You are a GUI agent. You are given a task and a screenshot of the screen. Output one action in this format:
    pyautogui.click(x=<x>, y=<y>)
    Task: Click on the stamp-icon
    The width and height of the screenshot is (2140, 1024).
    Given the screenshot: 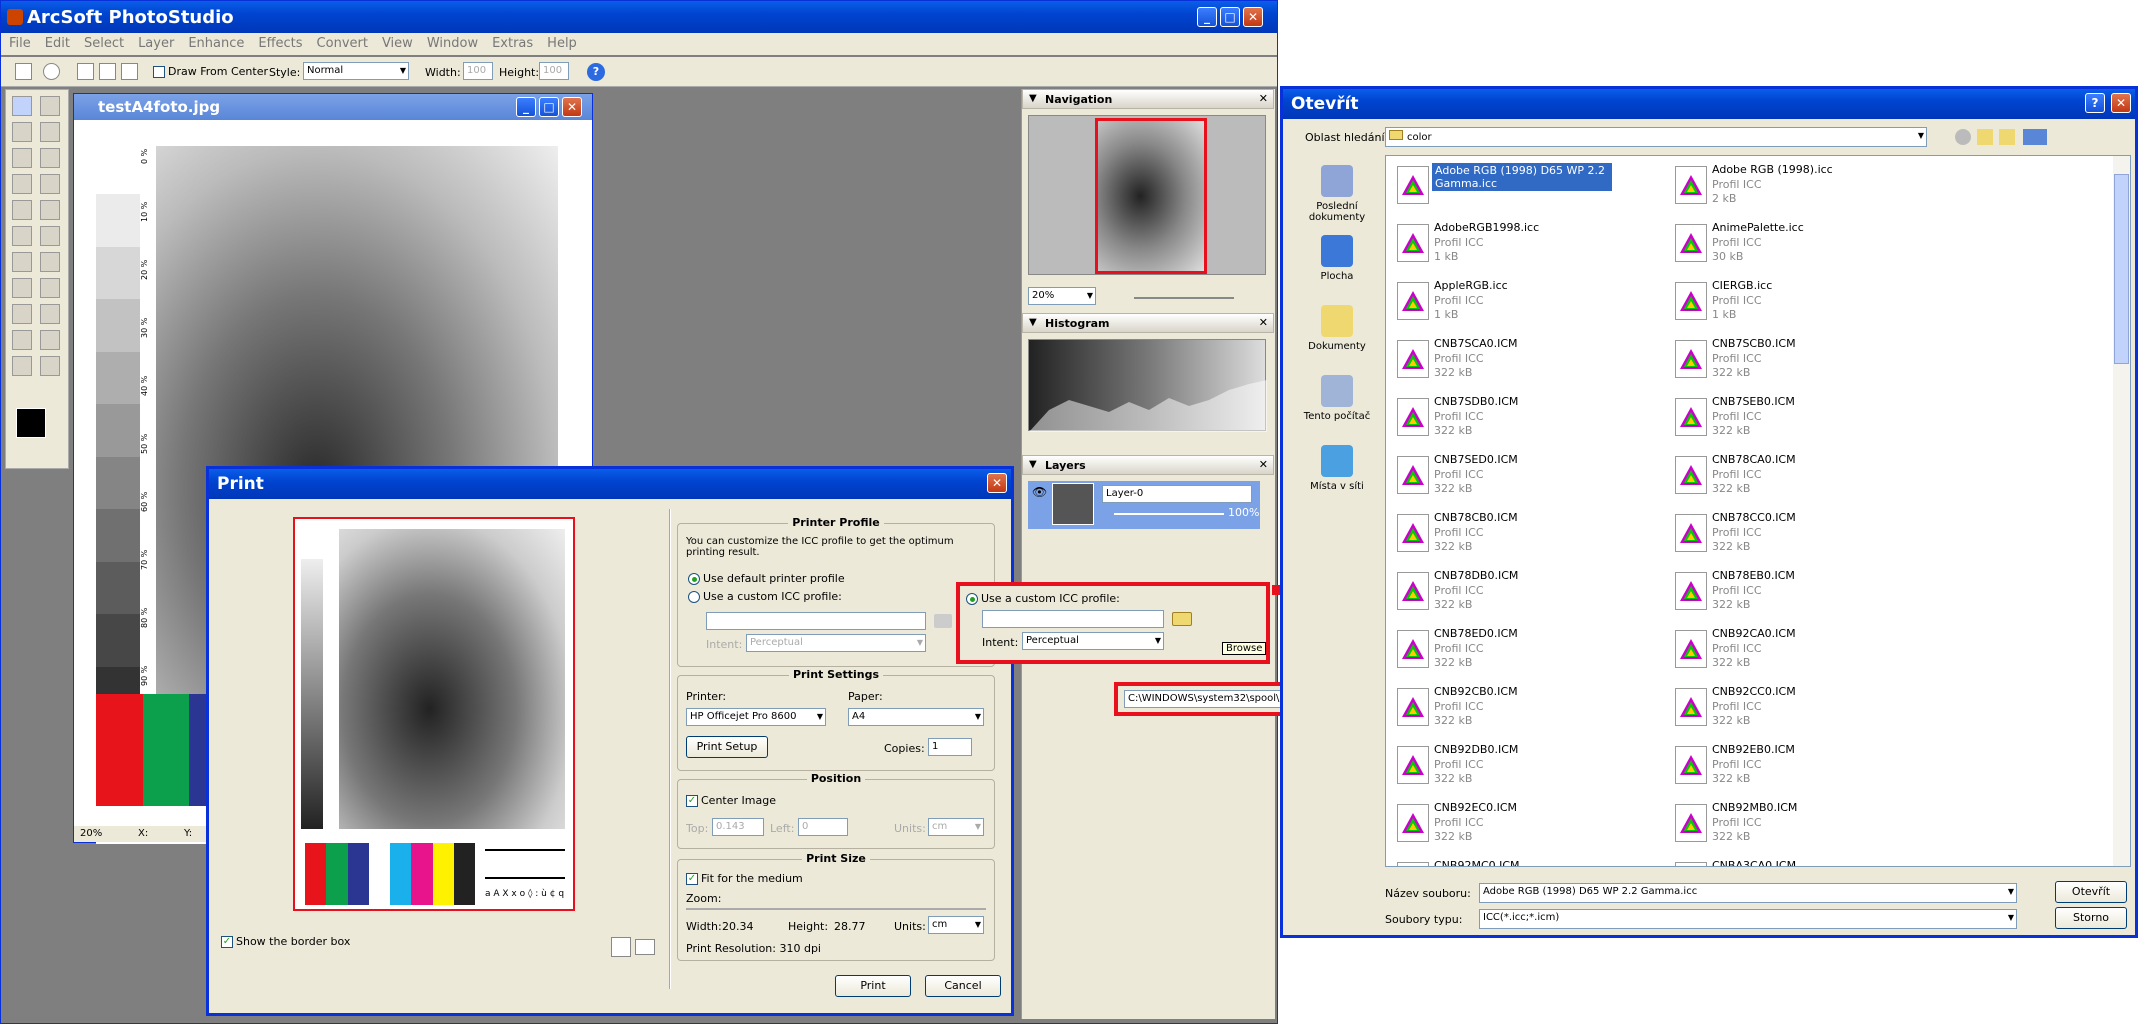 What is the action you would take?
    pyautogui.click(x=22, y=210)
    